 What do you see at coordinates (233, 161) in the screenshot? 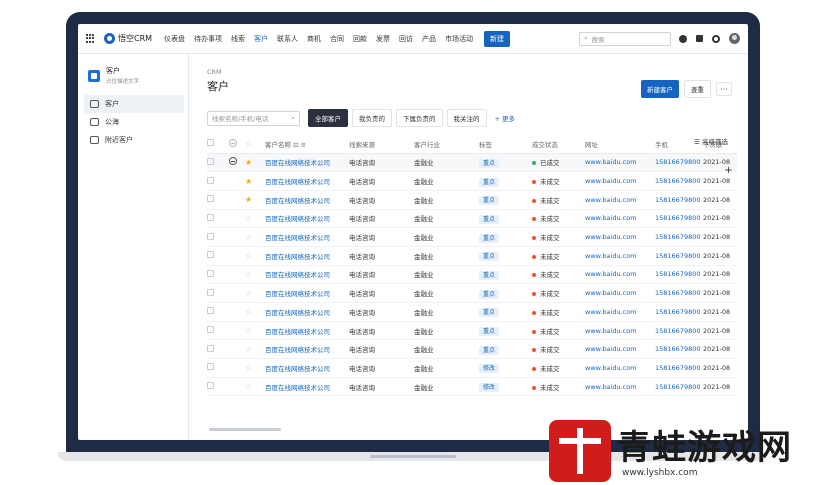
I see `collapse-icon` at bounding box center [233, 161].